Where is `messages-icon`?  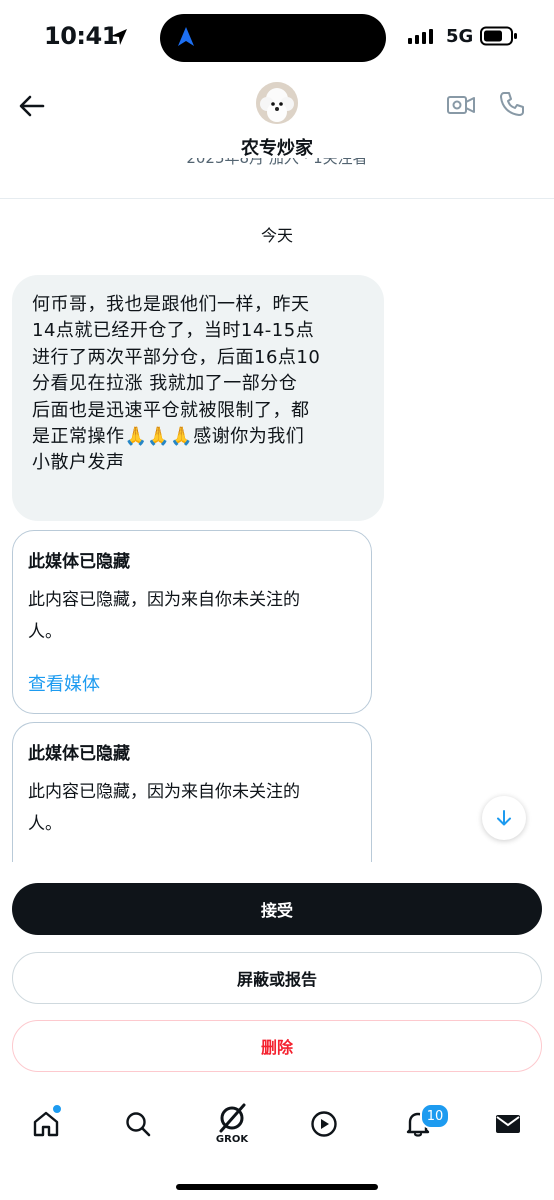 messages-icon is located at coordinates (508, 1124).